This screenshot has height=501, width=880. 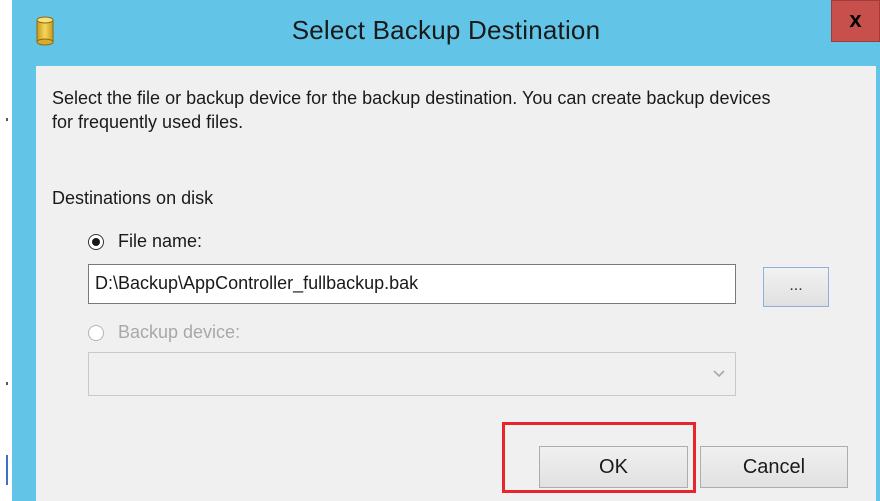 I want to click on cancel-button: Cancel, so click(x=774, y=467).